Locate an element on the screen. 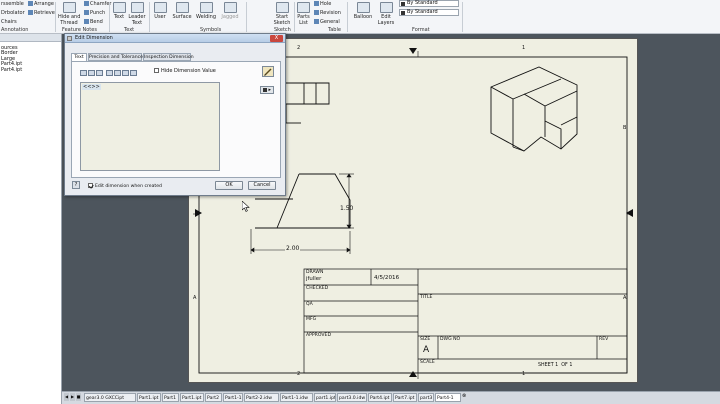  text-tab-panel: Hide Dimension Value <<>> ▸ is located at coordinates (176, 119).